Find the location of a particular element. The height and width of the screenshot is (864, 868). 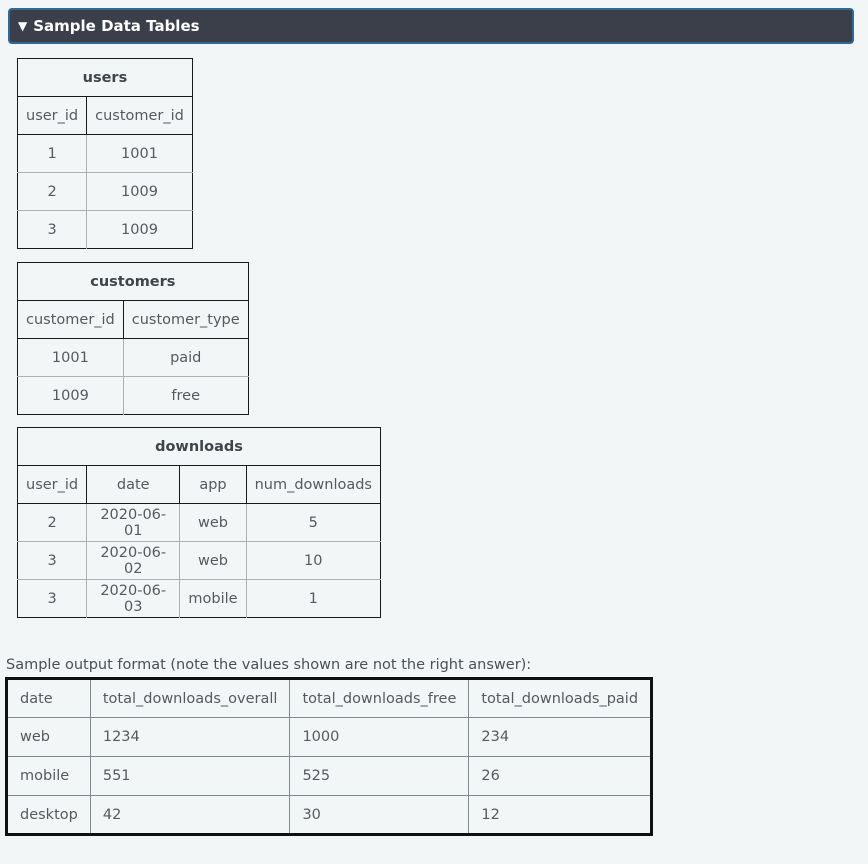

table-row: mobile 551 525 26 is located at coordinates (329, 776).